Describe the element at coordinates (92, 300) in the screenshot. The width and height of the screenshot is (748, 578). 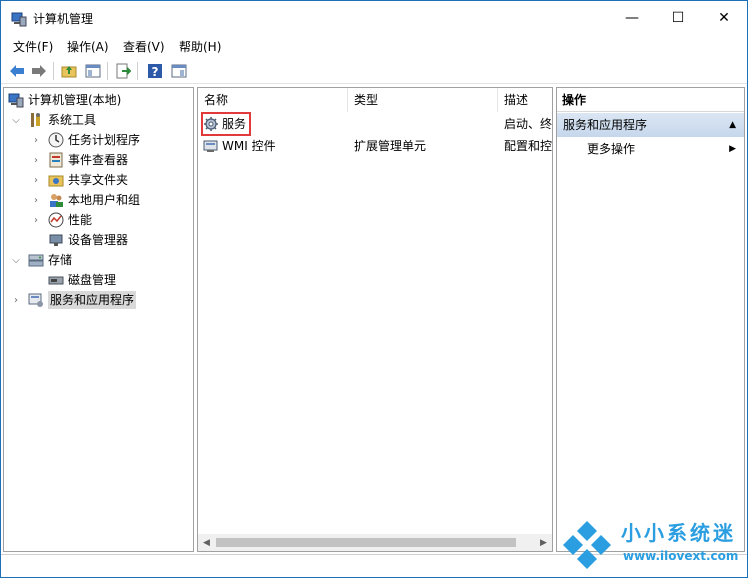
I see `tree-item-label: 服务和应用程序` at that location.